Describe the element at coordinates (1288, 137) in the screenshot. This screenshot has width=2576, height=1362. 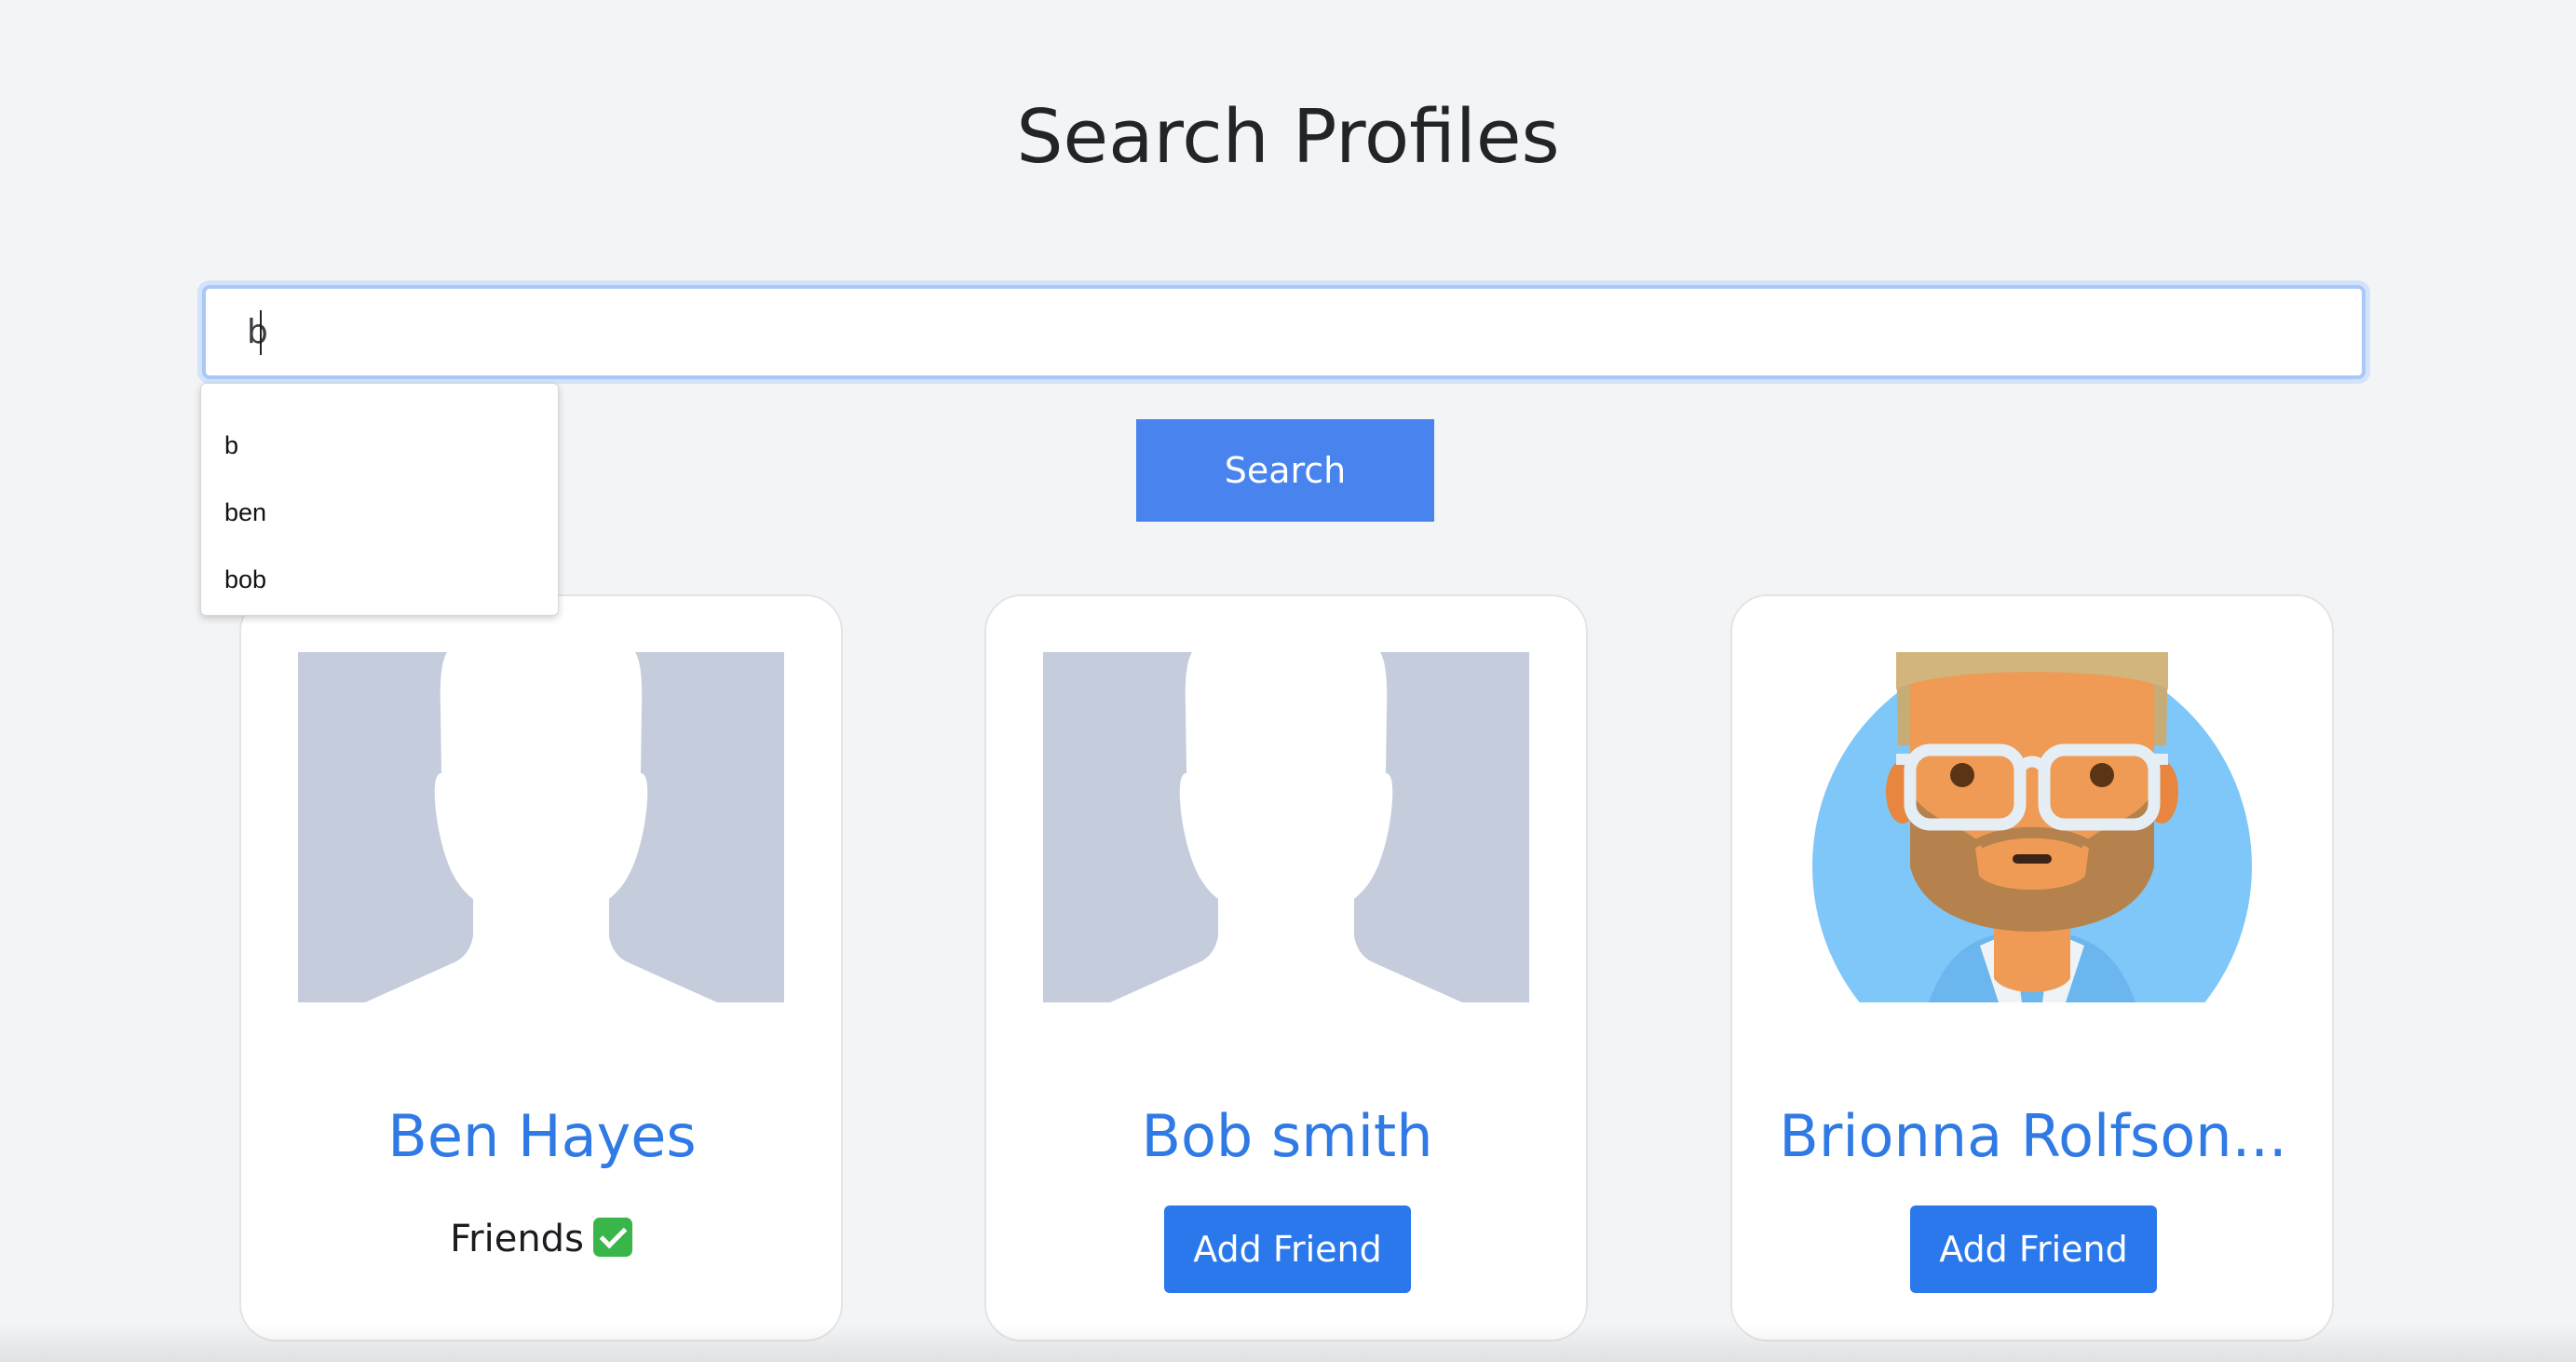
I see `page-title: Search Profiles` at that location.